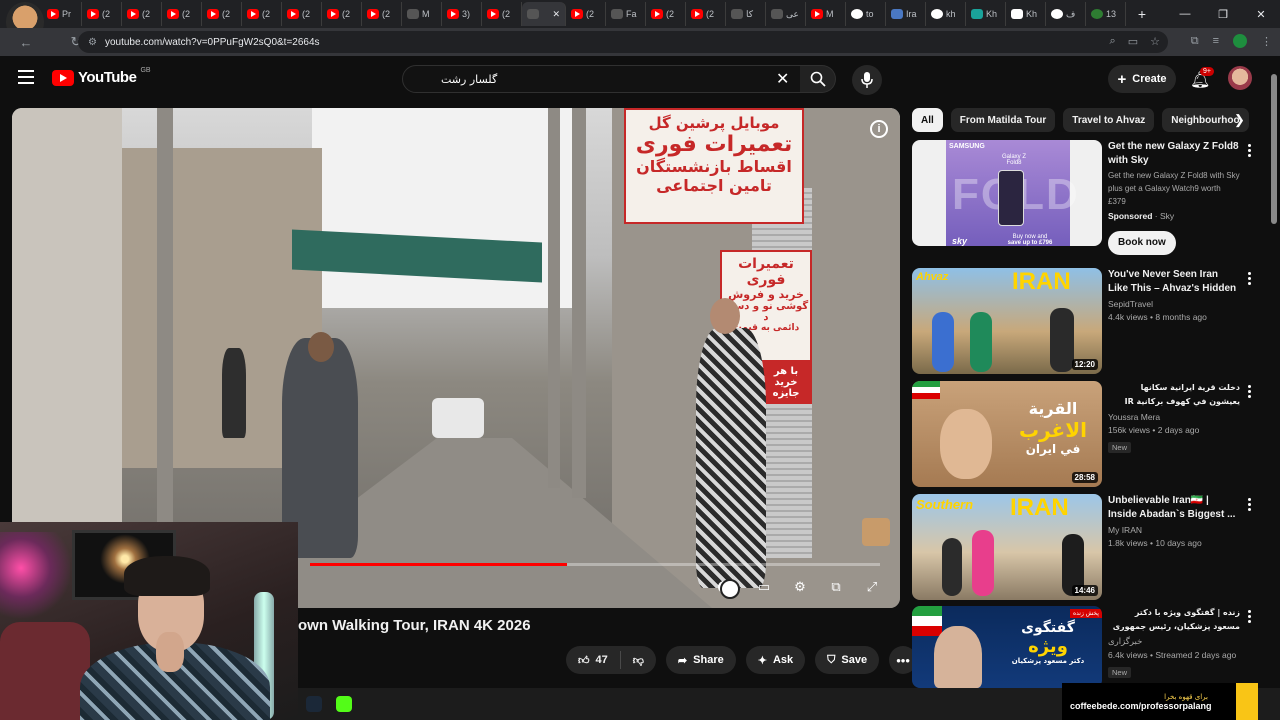 Image resolution: width=1280 pixels, height=720 pixels. What do you see at coordinates (700, 660) in the screenshot?
I see `share-button: ➦ Share` at bounding box center [700, 660].